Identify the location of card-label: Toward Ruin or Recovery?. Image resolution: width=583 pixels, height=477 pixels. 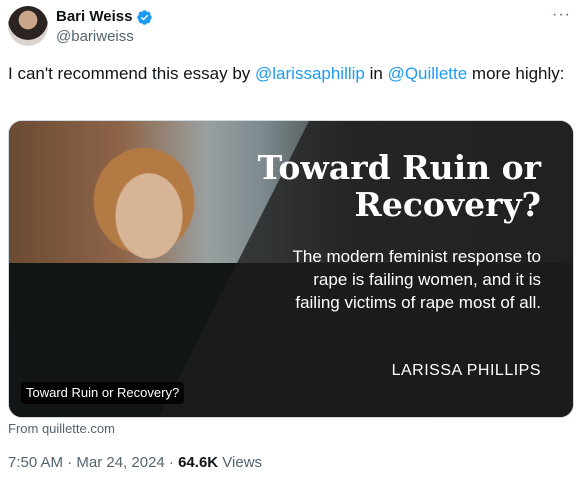
(103, 393).